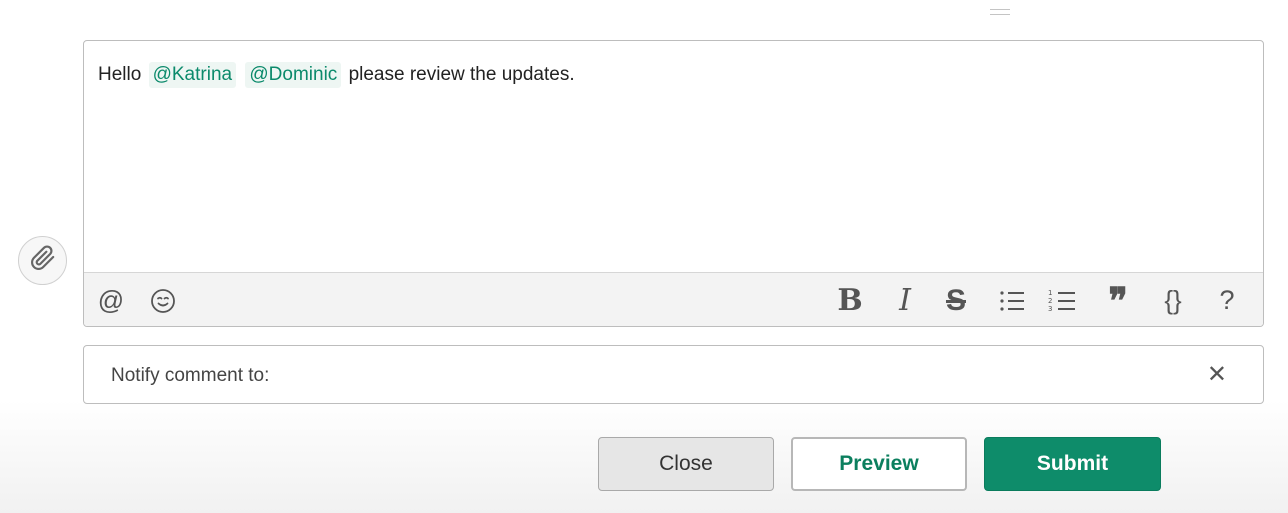  What do you see at coordinates (163, 299) in the screenshot?
I see `emoji-icon` at bounding box center [163, 299].